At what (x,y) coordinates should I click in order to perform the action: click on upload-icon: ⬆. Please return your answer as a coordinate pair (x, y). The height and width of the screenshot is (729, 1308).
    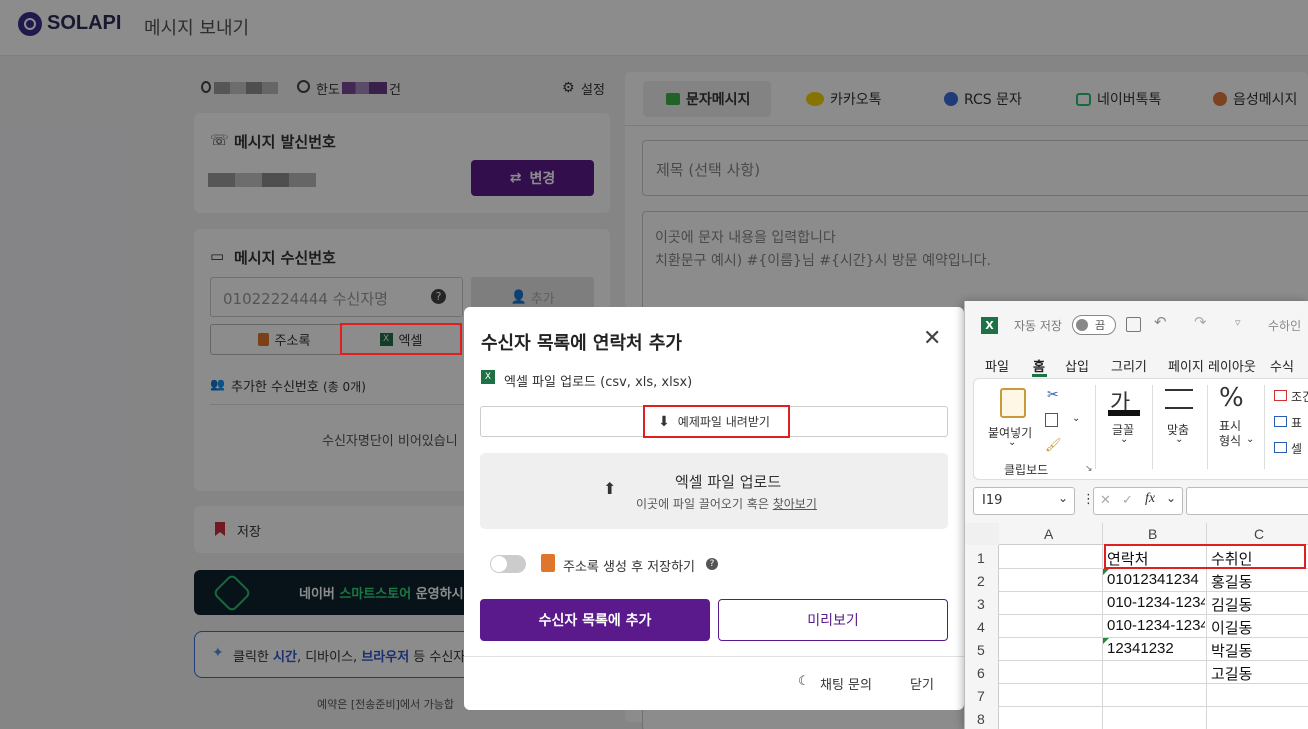
    Looking at the image, I should click on (610, 488).